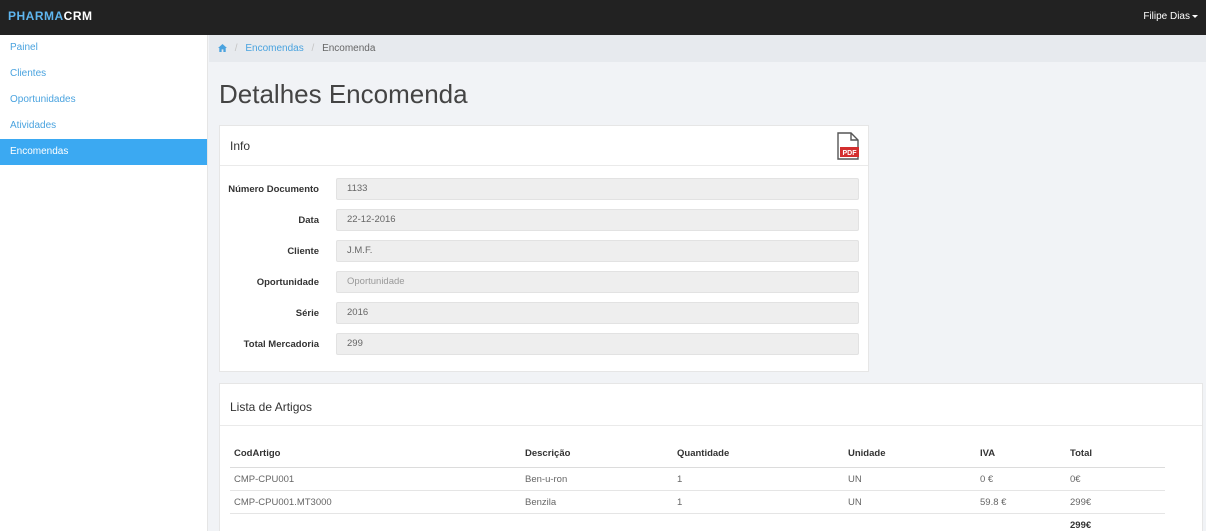 The image size is (1206, 531). Describe the element at coordinates (103, 74) in the screenshot. I see `sidebar-item-clientes: Clientes` at that location.